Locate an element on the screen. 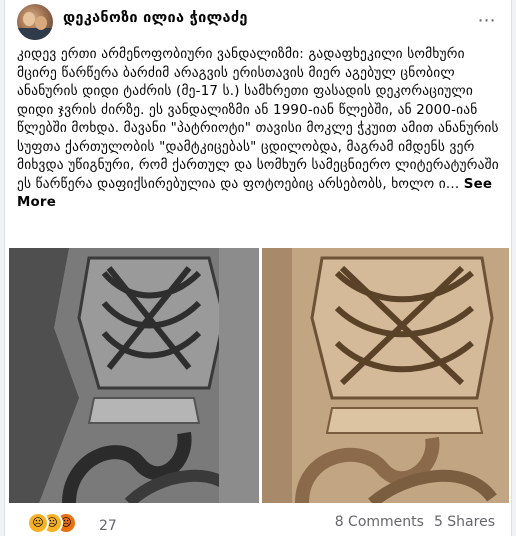 This screenshot has width=516, height=536. author-name: დეკანოზი ილია ჭილაძე is located at coordinates (155, 18).